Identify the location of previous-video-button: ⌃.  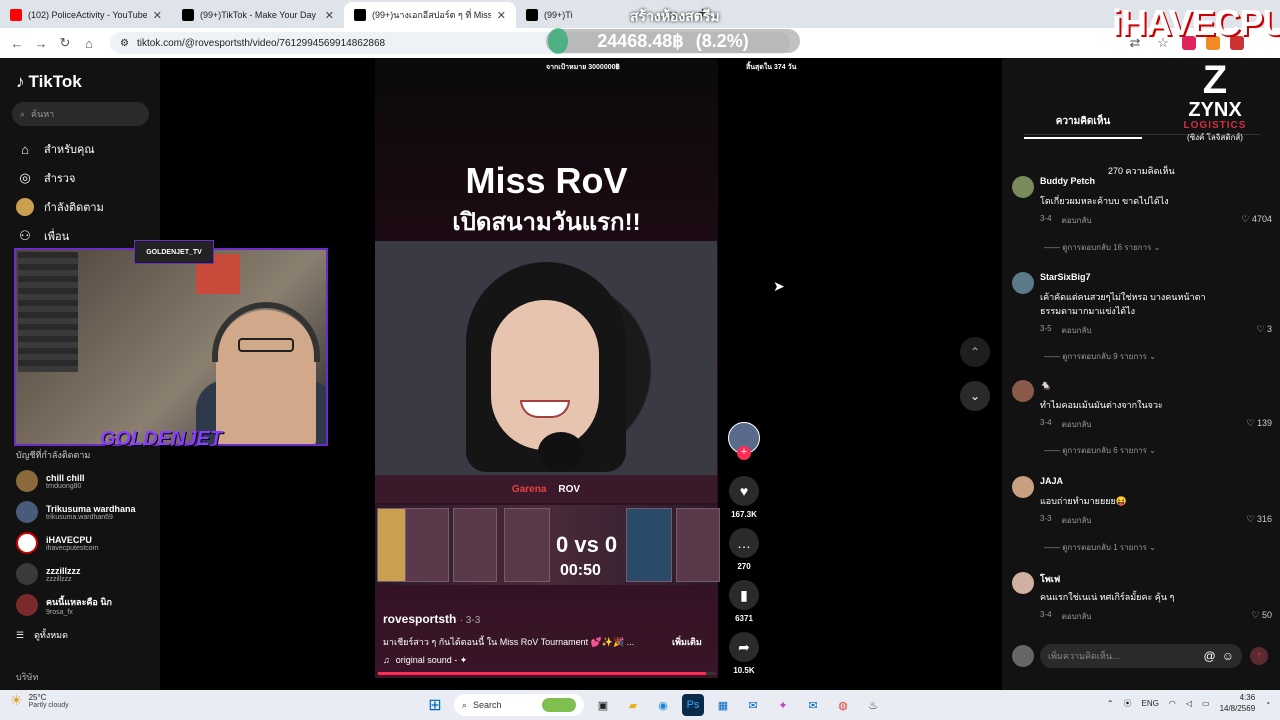
(975, 352).